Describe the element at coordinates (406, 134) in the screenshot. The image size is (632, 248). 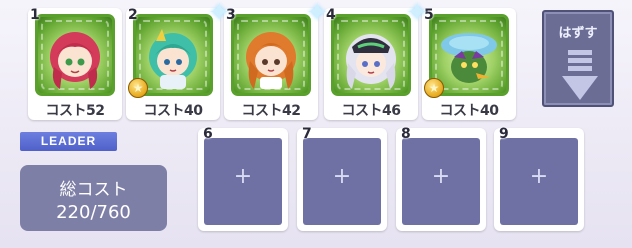
I see `slot-number: 8` at that location.